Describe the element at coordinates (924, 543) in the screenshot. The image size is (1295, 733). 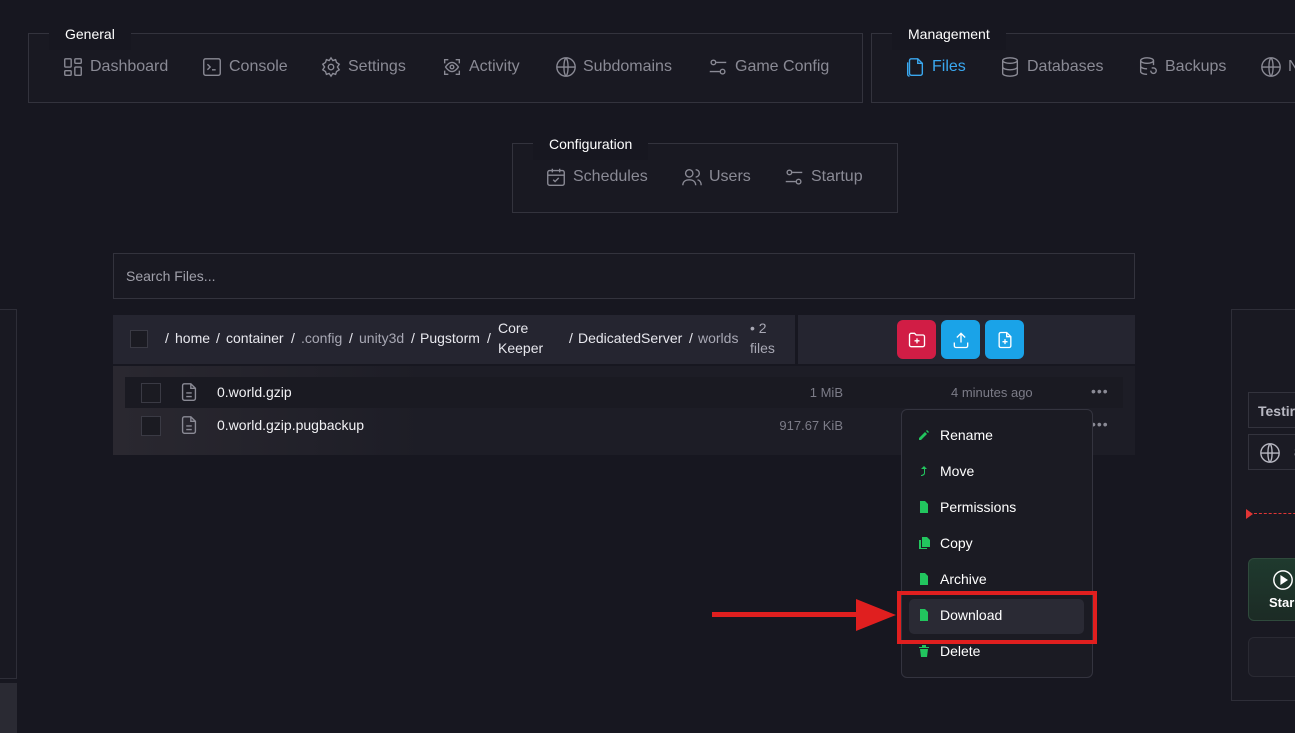
I see `copy-icon` at that location.